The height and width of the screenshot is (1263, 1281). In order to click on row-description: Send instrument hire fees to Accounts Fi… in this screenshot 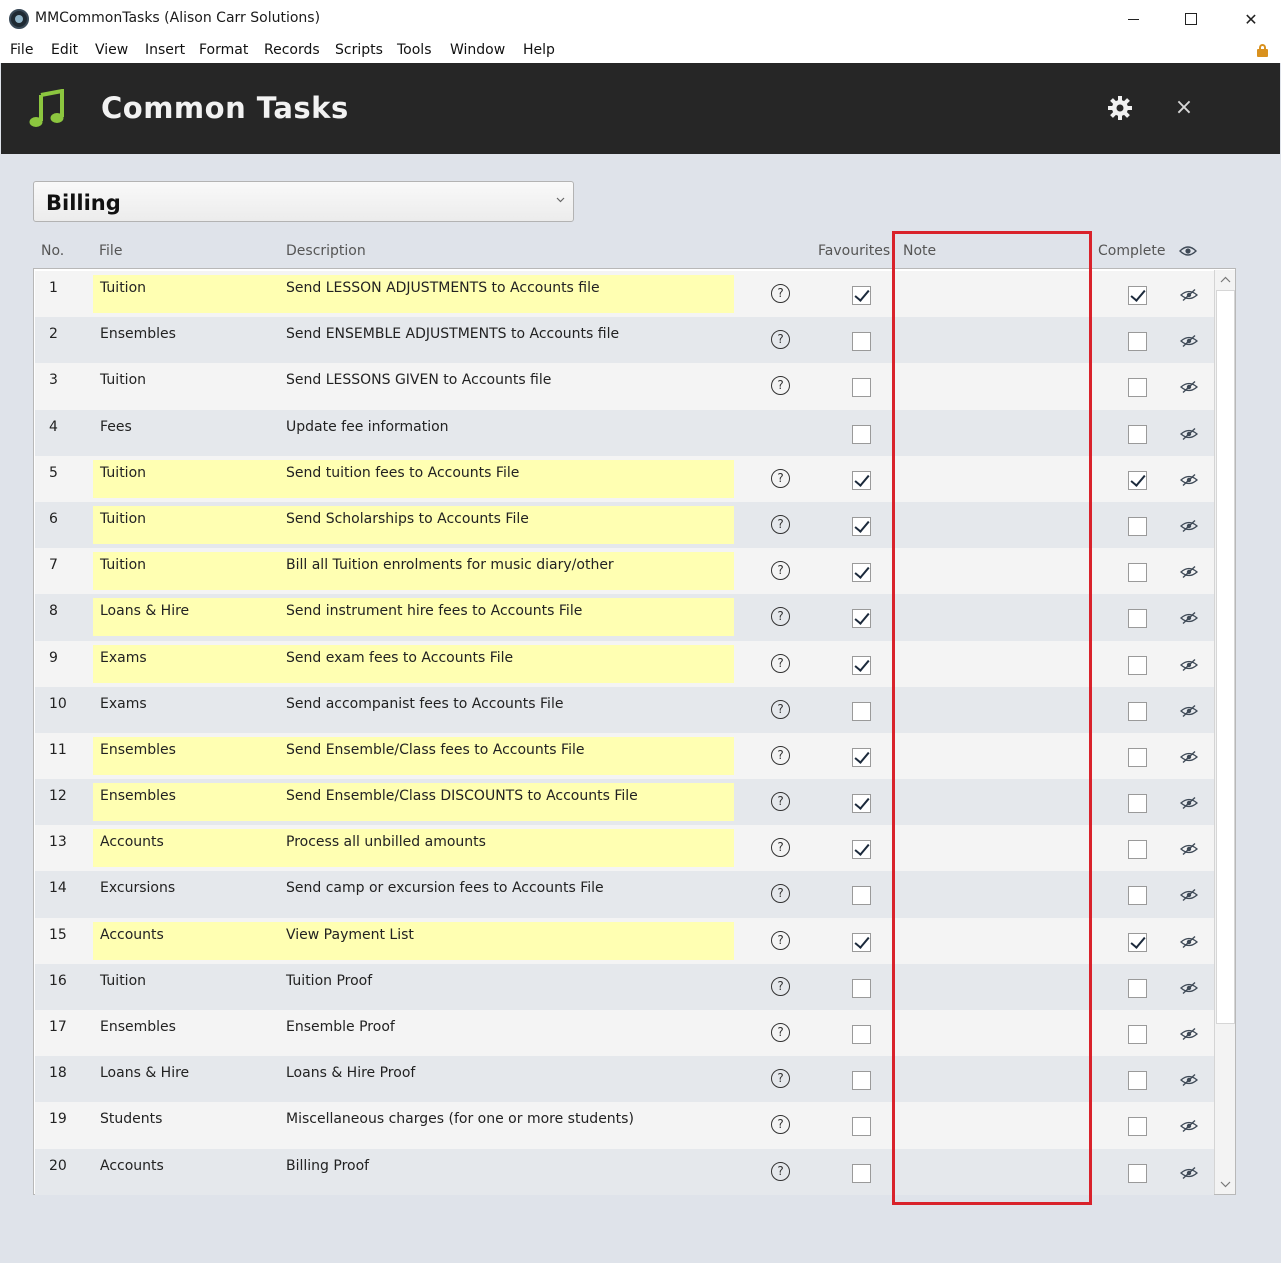, I will do `click(434, 611)`.